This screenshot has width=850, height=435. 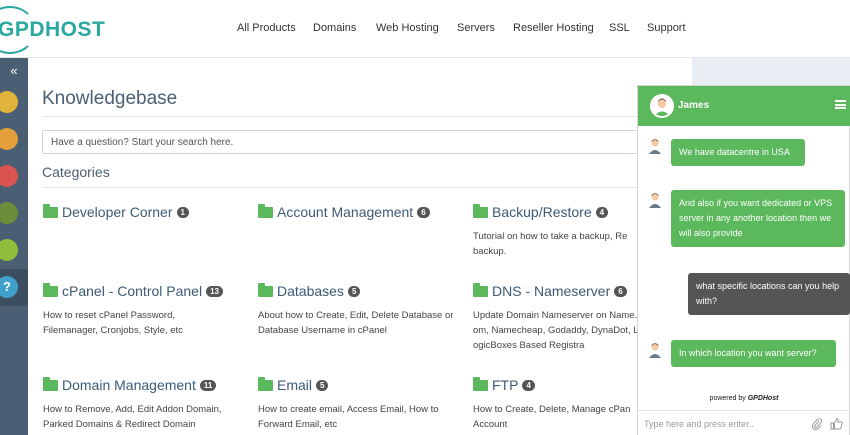 I want to click on category-developer-corner: Developer Corner 1, so click(x=143, y=213).